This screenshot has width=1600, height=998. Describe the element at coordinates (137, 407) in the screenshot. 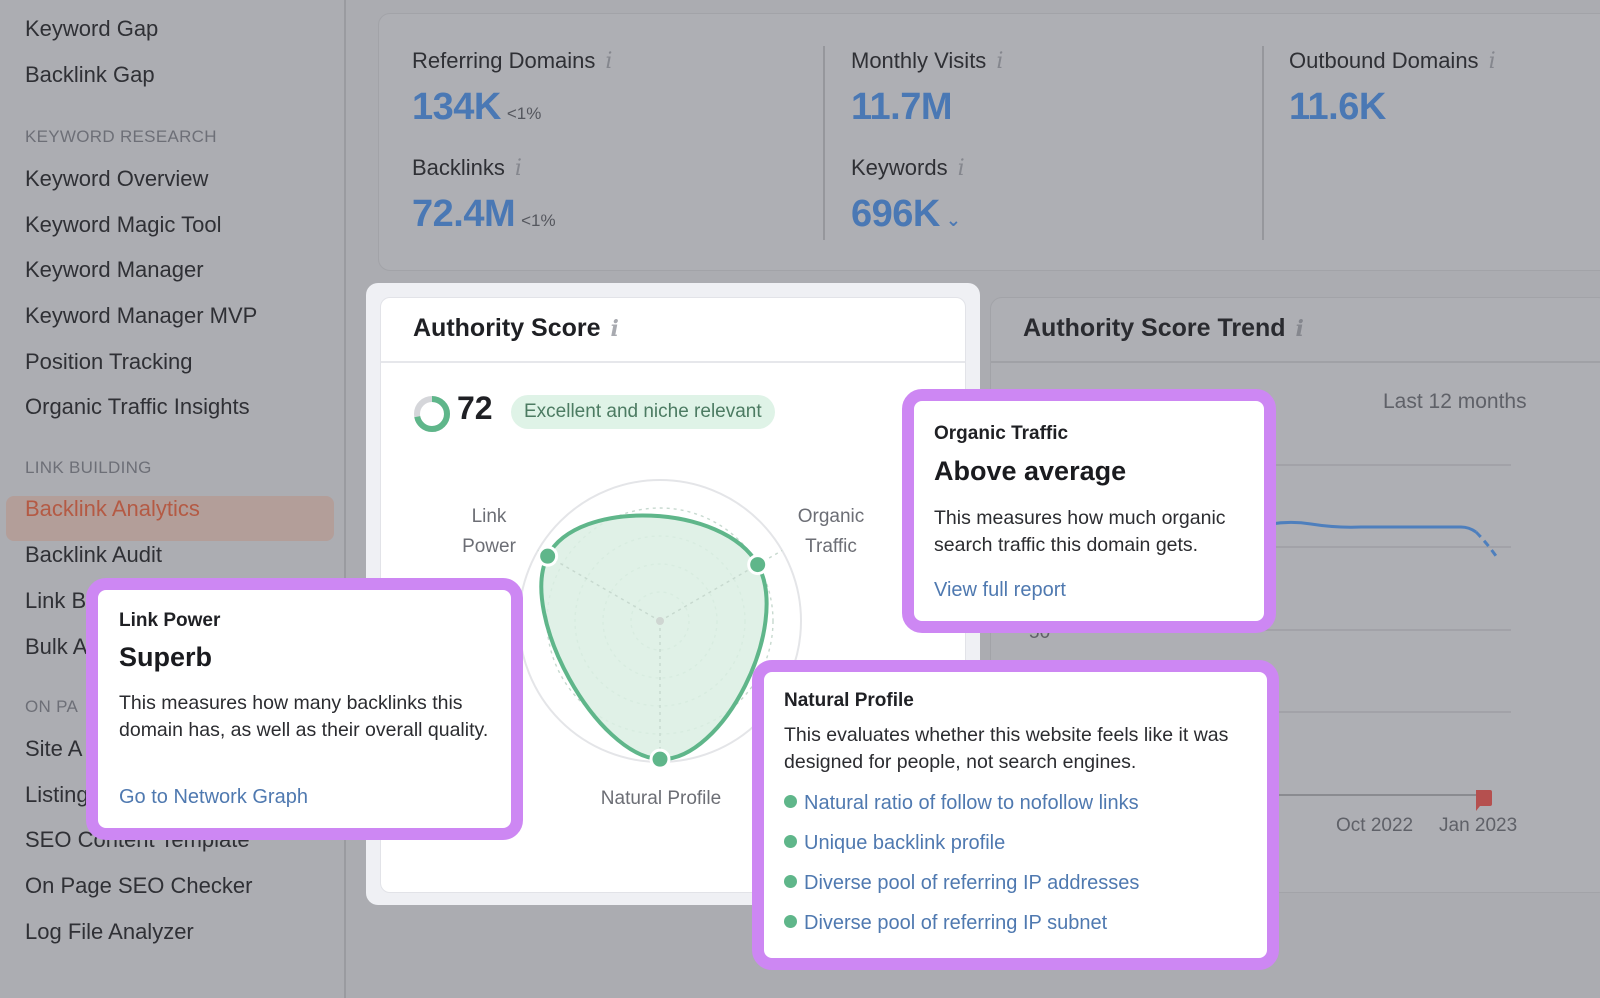

I see `sidebar-item-organic-traffic-insights: Organic Traffic Insights` at that location.